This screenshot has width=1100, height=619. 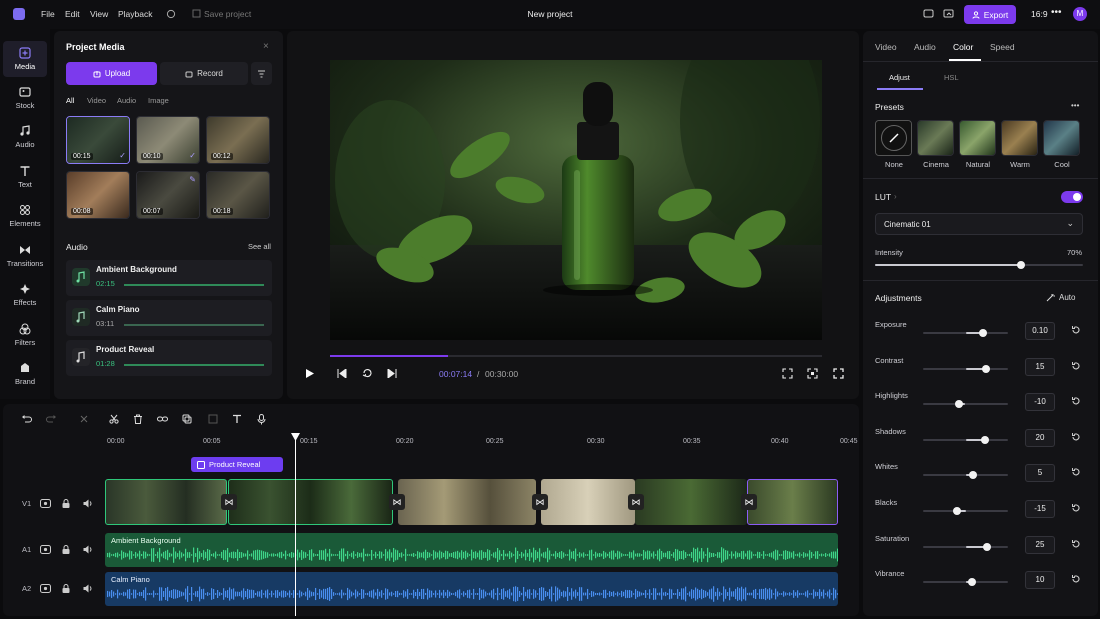 What do you see at coordinates (96, 100) in the screenshot?
I see `filter-video: Video` at bounding box center [96, 100].